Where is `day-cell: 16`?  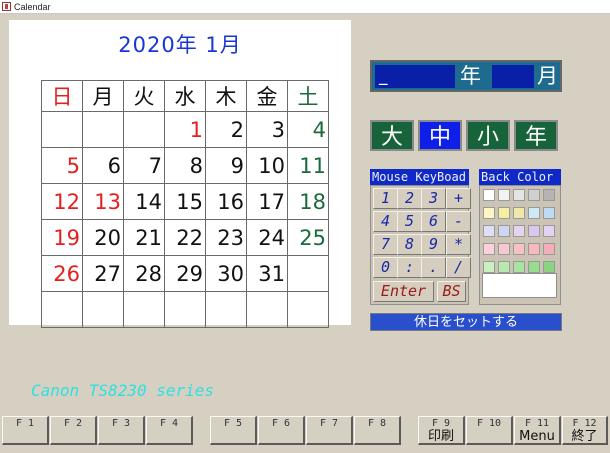
day-cell: 16 is located at coordinates (226, 201).